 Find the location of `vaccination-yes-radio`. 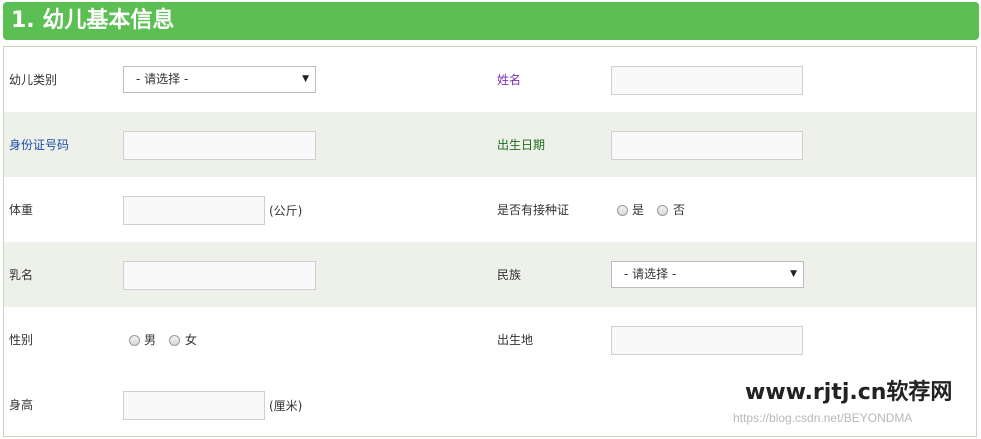

vaccination-yes-radio is located at coordinates (622, 210).